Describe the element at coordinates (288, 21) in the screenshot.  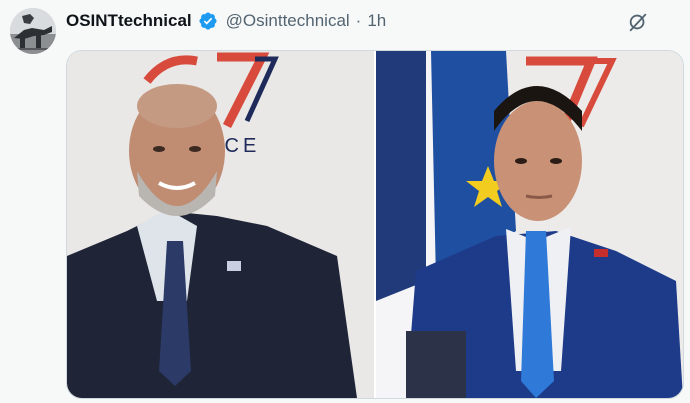
I see `author-handle: @Osinttechnical` at that location.